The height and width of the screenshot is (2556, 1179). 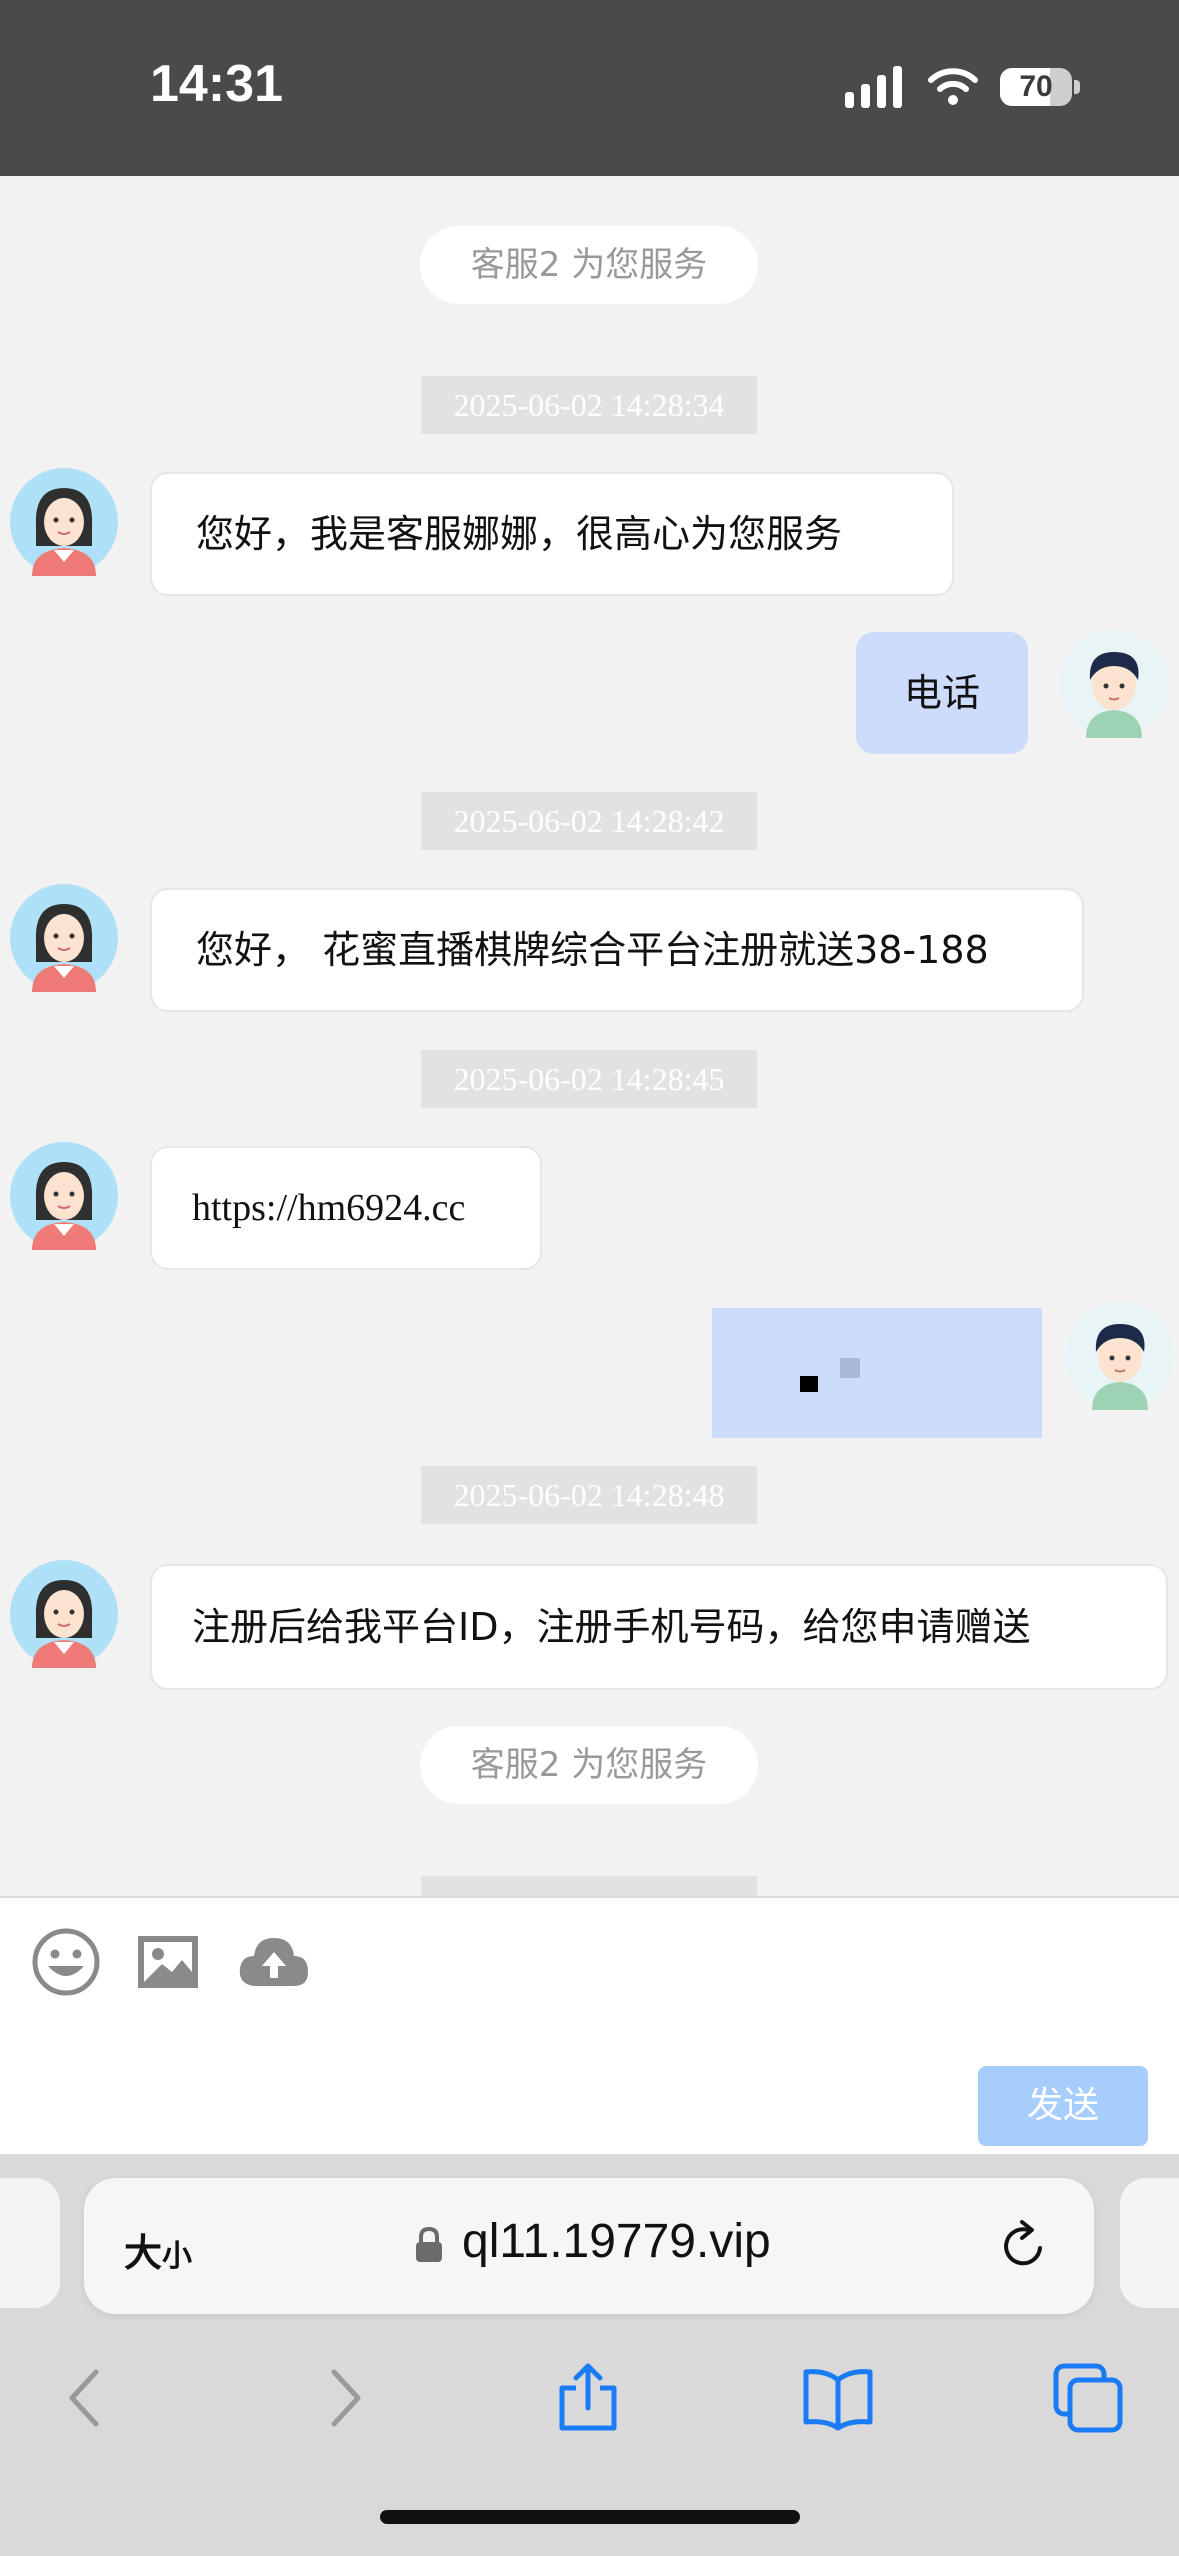 What do you see at coordinates (588, 2398) in the screenshot?
I see `share-icon` at bounding box center [588, 2398].